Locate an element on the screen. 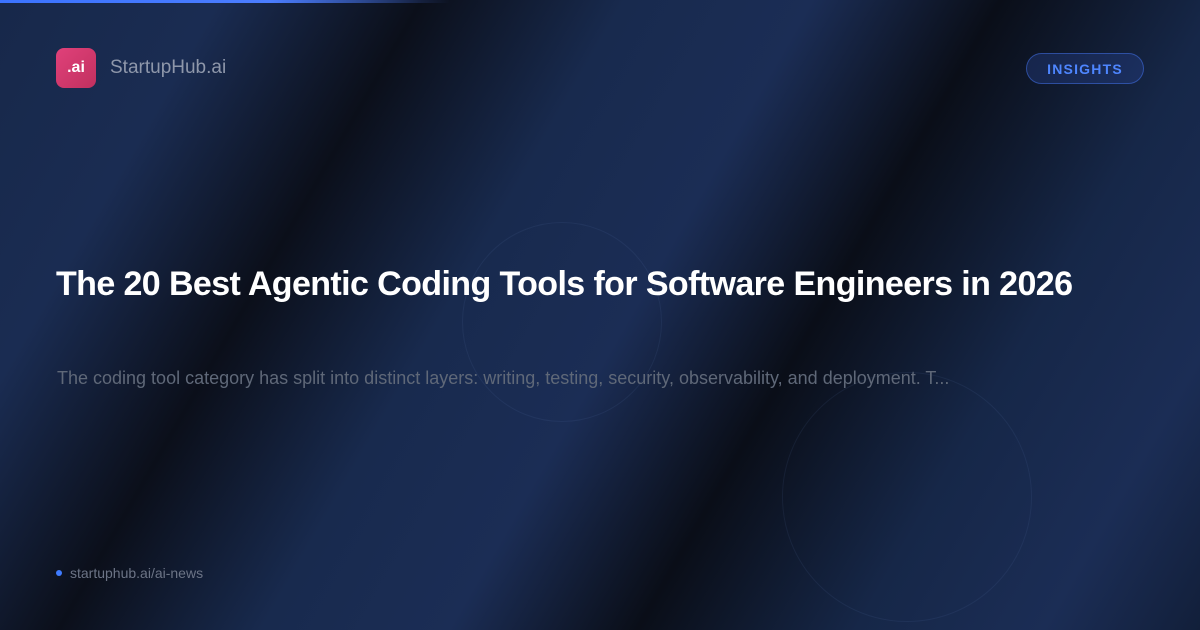  category-badge: INSIGHTS is located at coordinates (1085, 68).